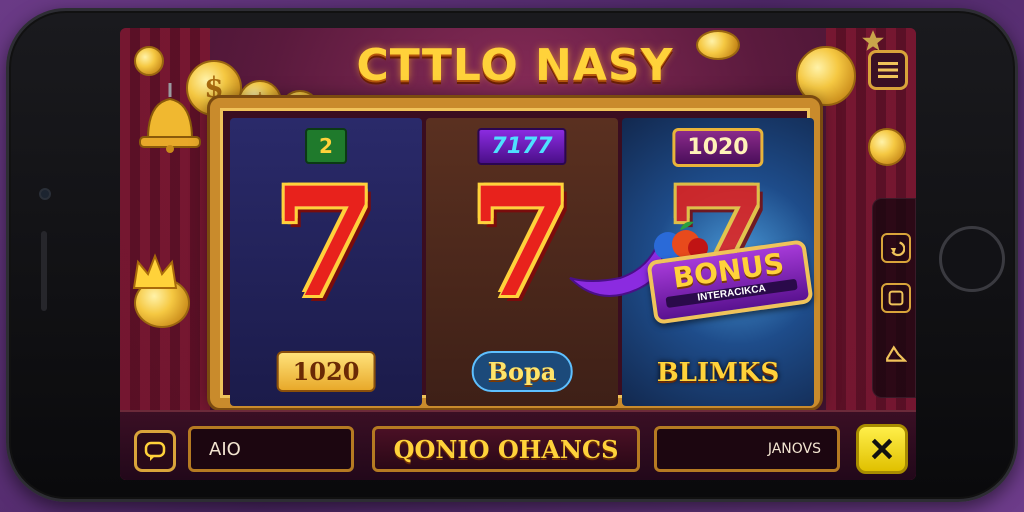 Image resolution: width=1024 pixels, height=512 pixels. Describe the element at coordinates (506, 449) in the screenshot. I see `bet-field: QONIO OHANCS` at that location.